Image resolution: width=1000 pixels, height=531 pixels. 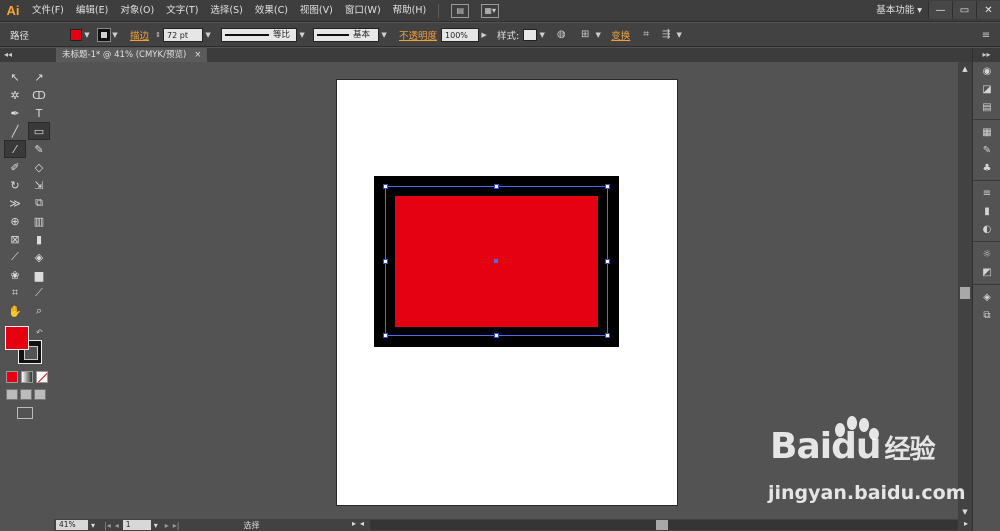 I want to click on horizontal-scroll-thumb, so click(x=662, y=525).